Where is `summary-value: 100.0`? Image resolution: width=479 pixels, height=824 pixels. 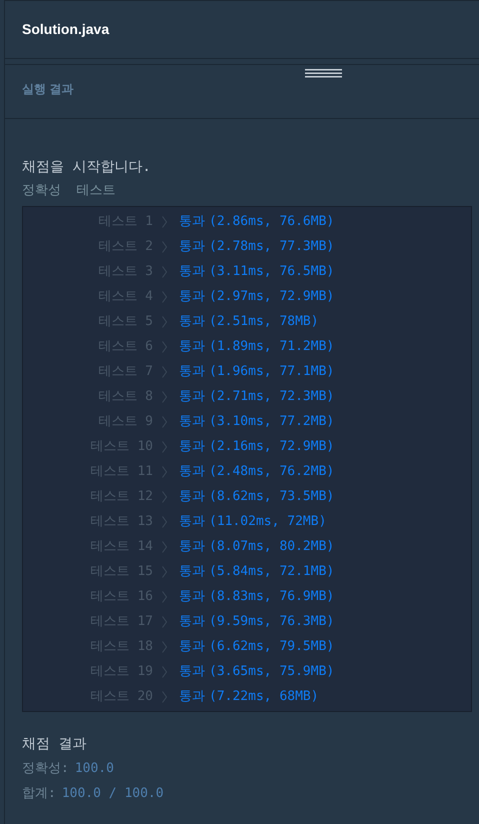 summary-value: 100.0 is located at coordinates (94, 769).